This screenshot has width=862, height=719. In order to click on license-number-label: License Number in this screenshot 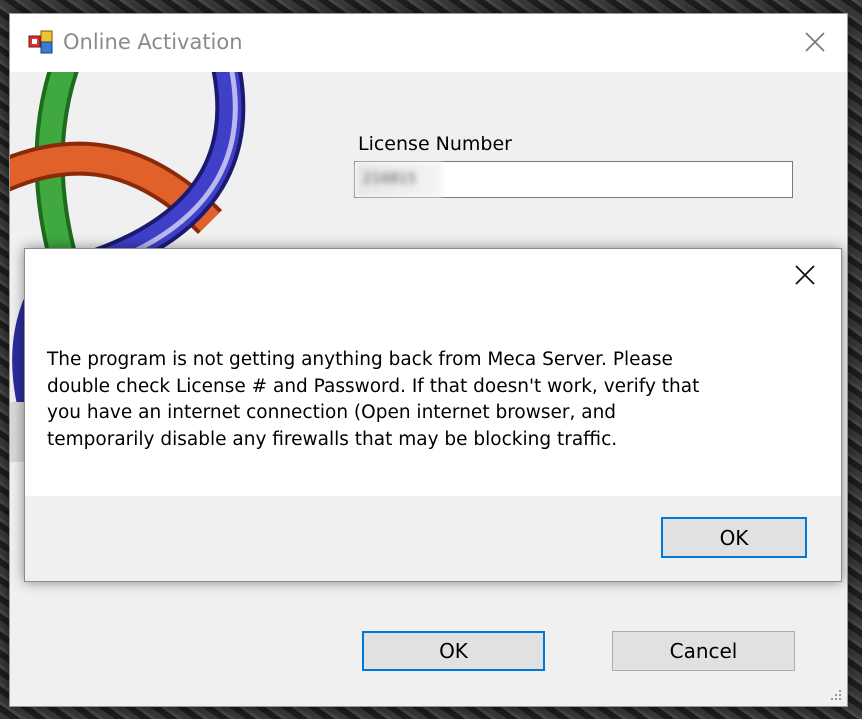, I will do `click(435, 144)`.